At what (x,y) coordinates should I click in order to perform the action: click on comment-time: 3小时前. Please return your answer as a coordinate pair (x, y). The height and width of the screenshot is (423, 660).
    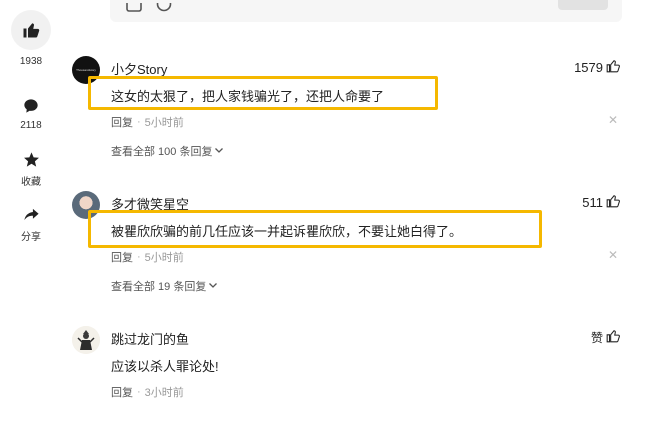
    Looking at the image, I should click on (164, 393).